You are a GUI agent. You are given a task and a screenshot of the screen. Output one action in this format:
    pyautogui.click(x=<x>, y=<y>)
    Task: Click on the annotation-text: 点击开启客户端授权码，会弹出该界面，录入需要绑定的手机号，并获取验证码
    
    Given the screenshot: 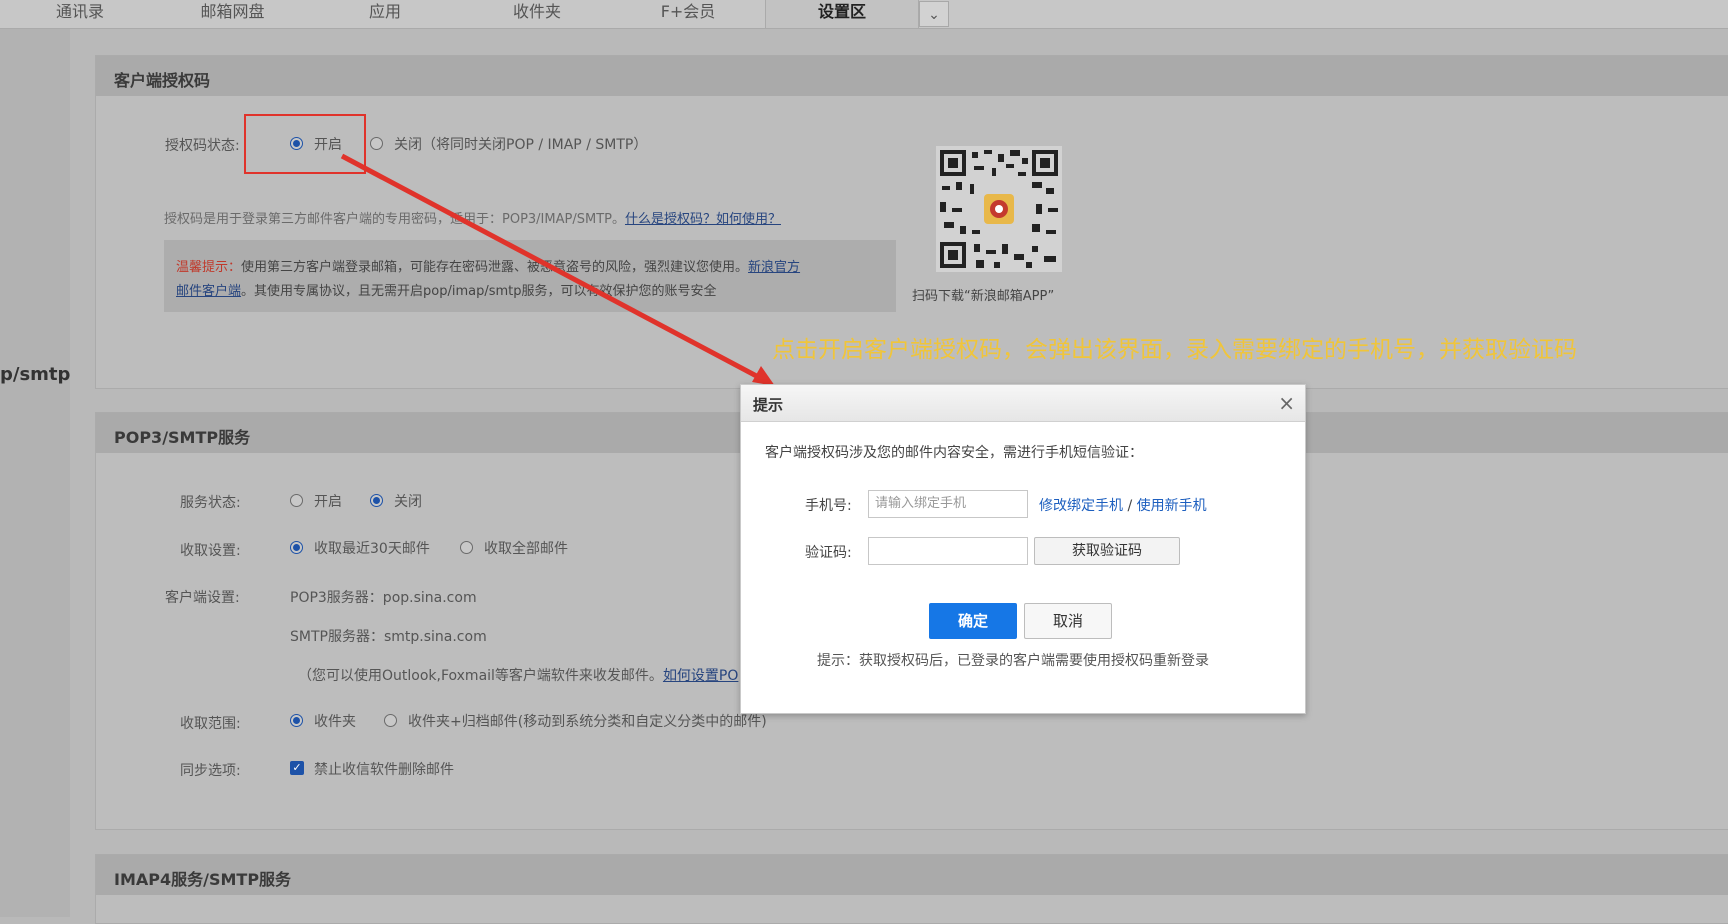 What is the action you would take?
    pyautogui.click(x=1174, y=350)
    